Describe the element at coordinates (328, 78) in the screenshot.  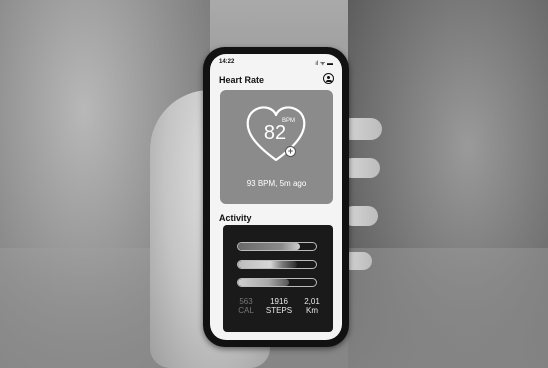
I see `profile-icon` at that location.